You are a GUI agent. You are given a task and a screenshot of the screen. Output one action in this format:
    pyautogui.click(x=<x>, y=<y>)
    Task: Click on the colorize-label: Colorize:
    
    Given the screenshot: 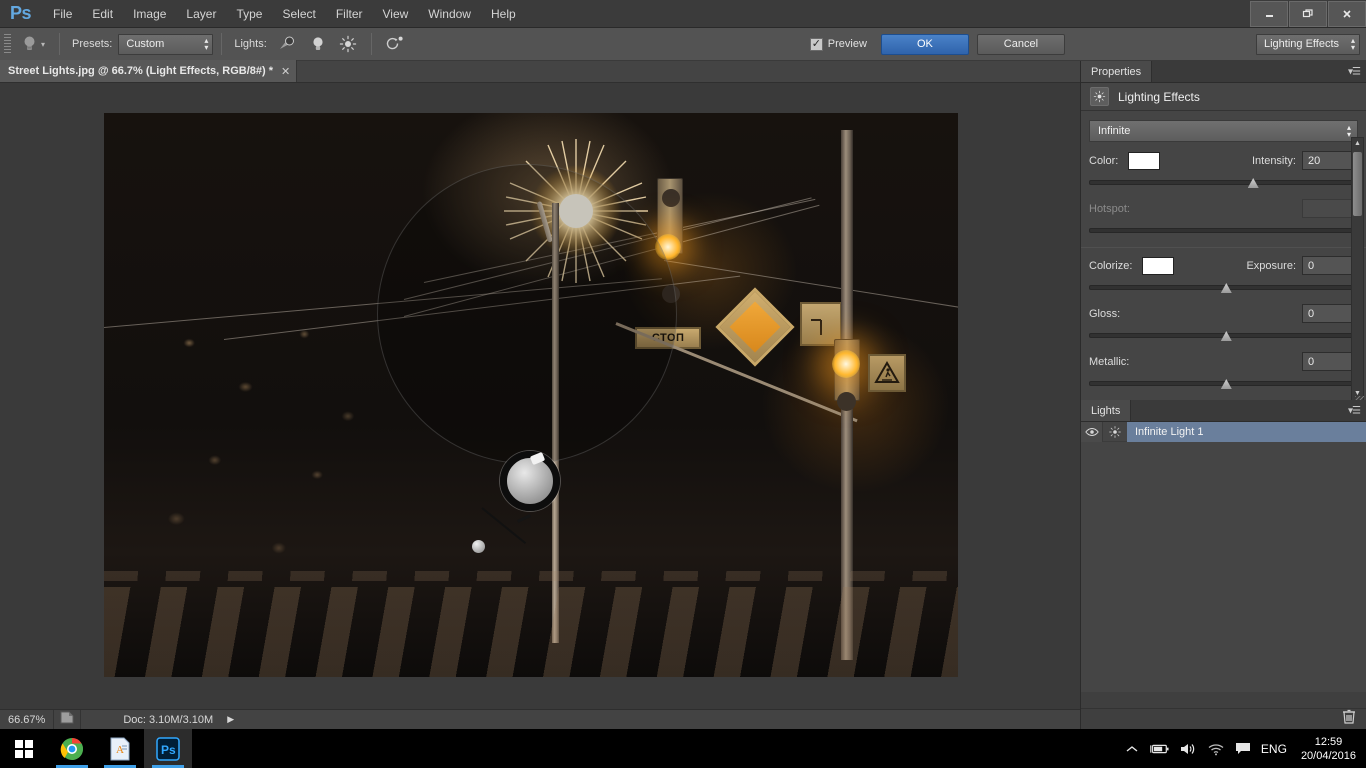 What is the action you would take?
    pyautogui.click(x=1111, y=265)
    